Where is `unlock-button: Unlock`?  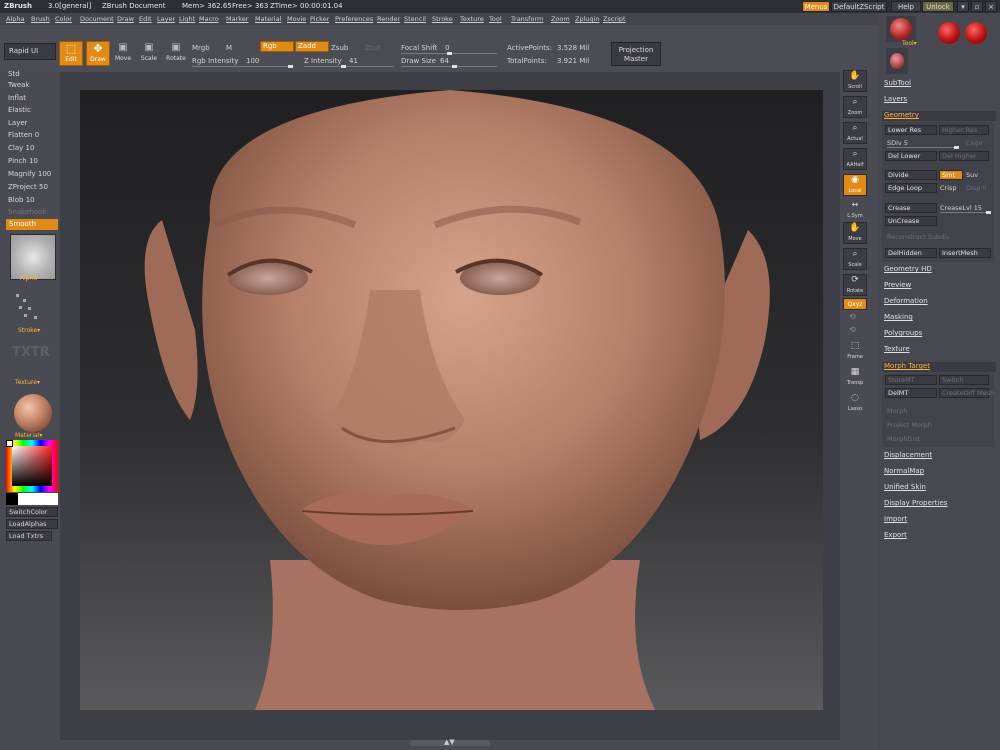
unlock-button: Unlock is located at coordinates (938, 6).